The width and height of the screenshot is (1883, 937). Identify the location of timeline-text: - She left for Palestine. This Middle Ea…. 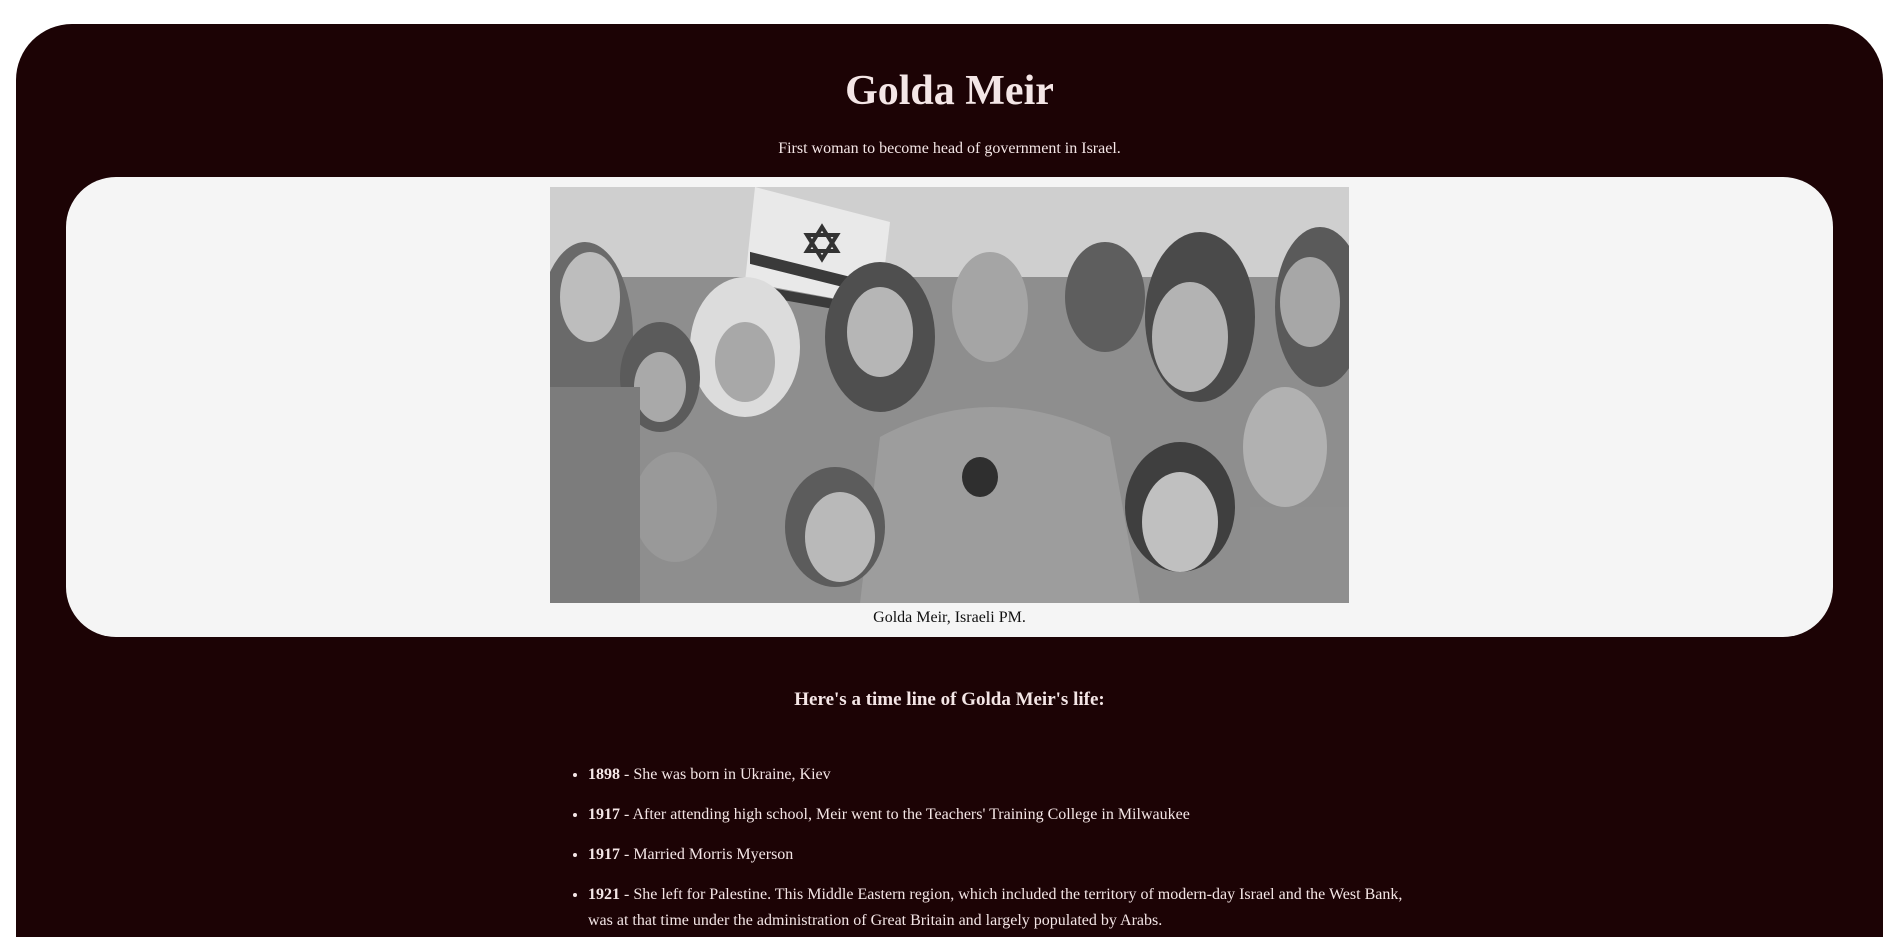
(995, 907).